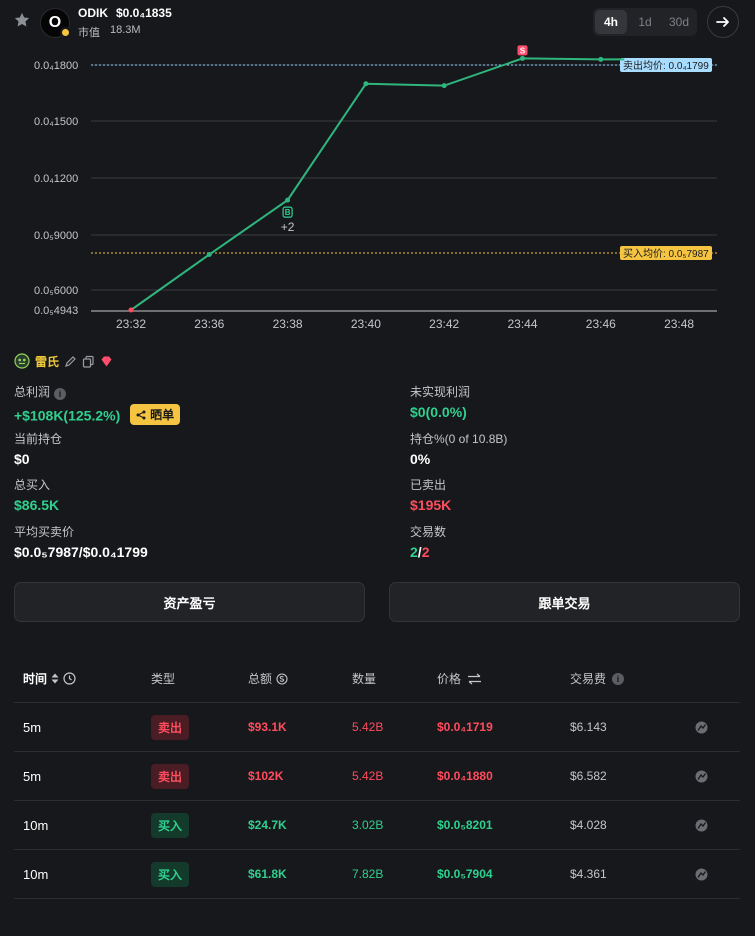  What do you see at coordinates (106, 361) in the screenshot?
I see `gem-icon` at bounding box center [106, 361].